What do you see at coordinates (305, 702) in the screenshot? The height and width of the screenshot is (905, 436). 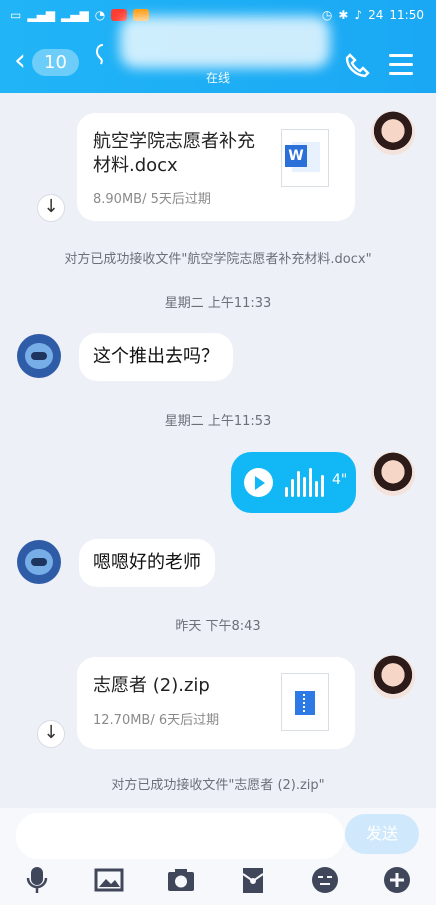 I see `zip-file-icon` at bounding box center [305, 702].